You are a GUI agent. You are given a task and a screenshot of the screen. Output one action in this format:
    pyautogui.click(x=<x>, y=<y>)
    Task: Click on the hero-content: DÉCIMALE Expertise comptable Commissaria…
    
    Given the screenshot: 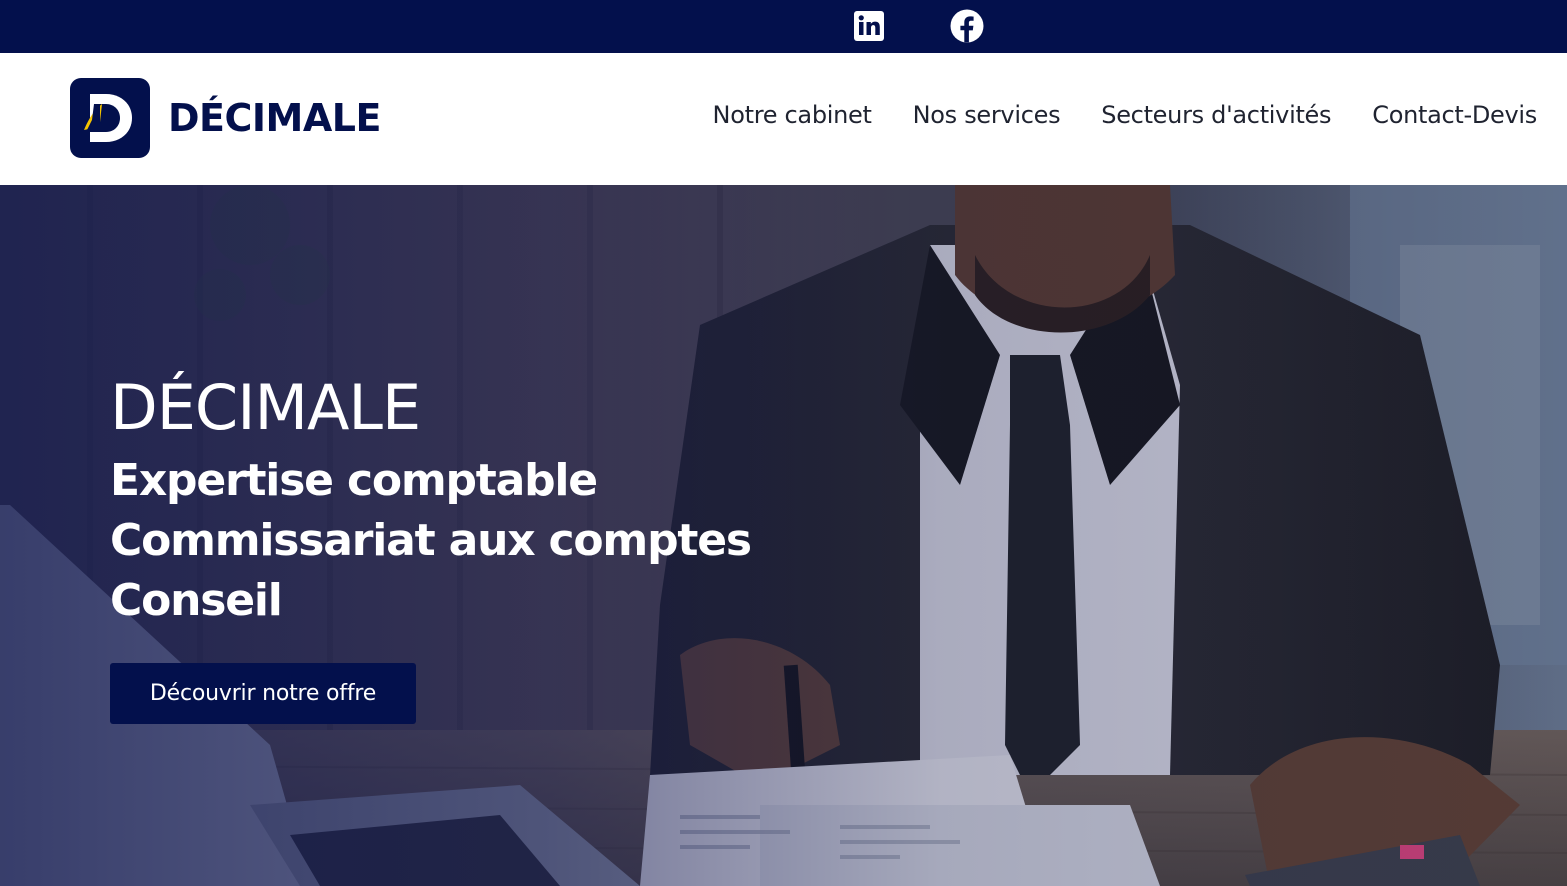 What is the action you would take?
    pyautogui.click(x=431, y=501)
    